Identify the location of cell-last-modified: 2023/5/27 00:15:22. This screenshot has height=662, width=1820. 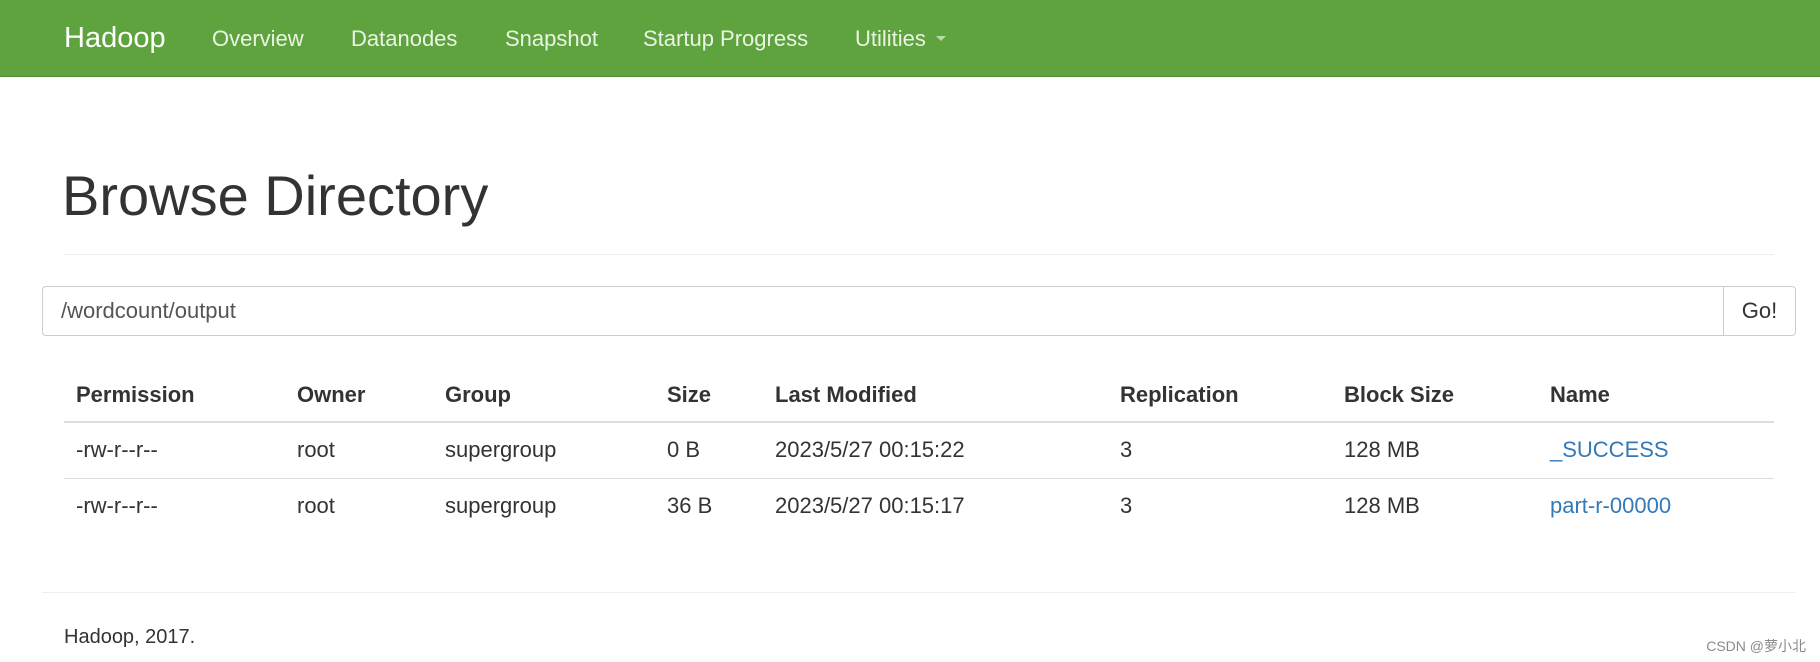
(935, 450).